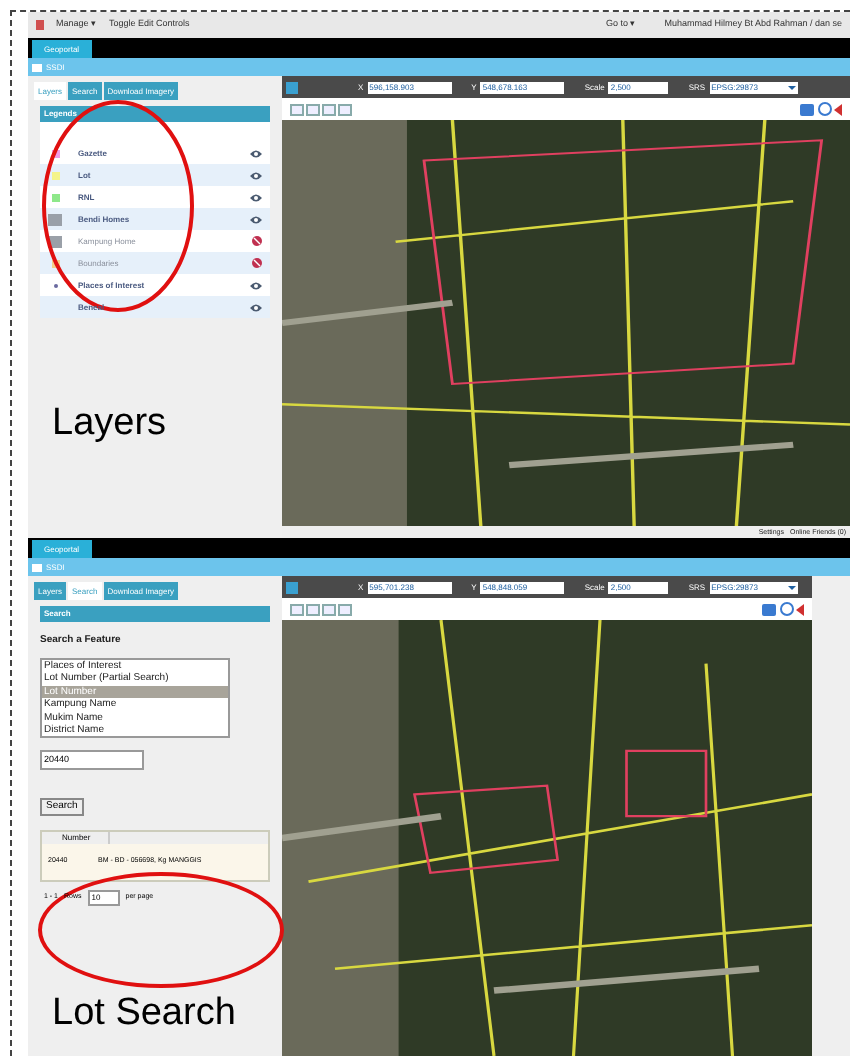 The height and width of the screenshot is (1056, 850). What do you see at coordinates (144, 1014) in the screenshot?
I see `annotation-label: Lot Search` at bounding box center [144, 1014].